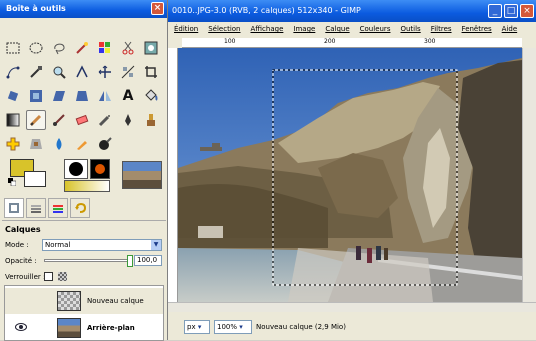 This screenshot has width=536, height=341. Describe the element at coordinates (128, 144) in the screenshot. I see `empty-slot` at that location.